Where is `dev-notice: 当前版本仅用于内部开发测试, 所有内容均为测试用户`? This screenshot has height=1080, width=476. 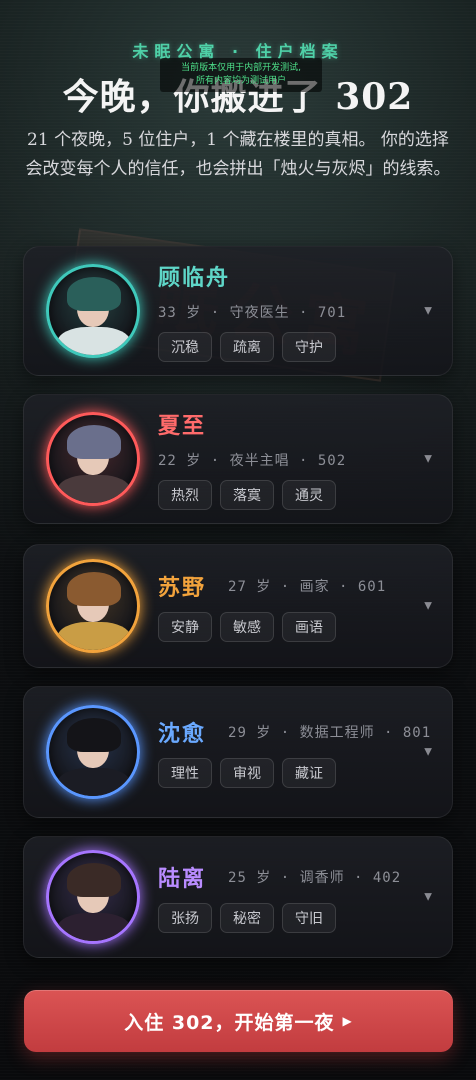 dev-notice: 当前版本仅用于内部开发测试, 所有内容均为测试用户 is located at coordinates (241, 75).